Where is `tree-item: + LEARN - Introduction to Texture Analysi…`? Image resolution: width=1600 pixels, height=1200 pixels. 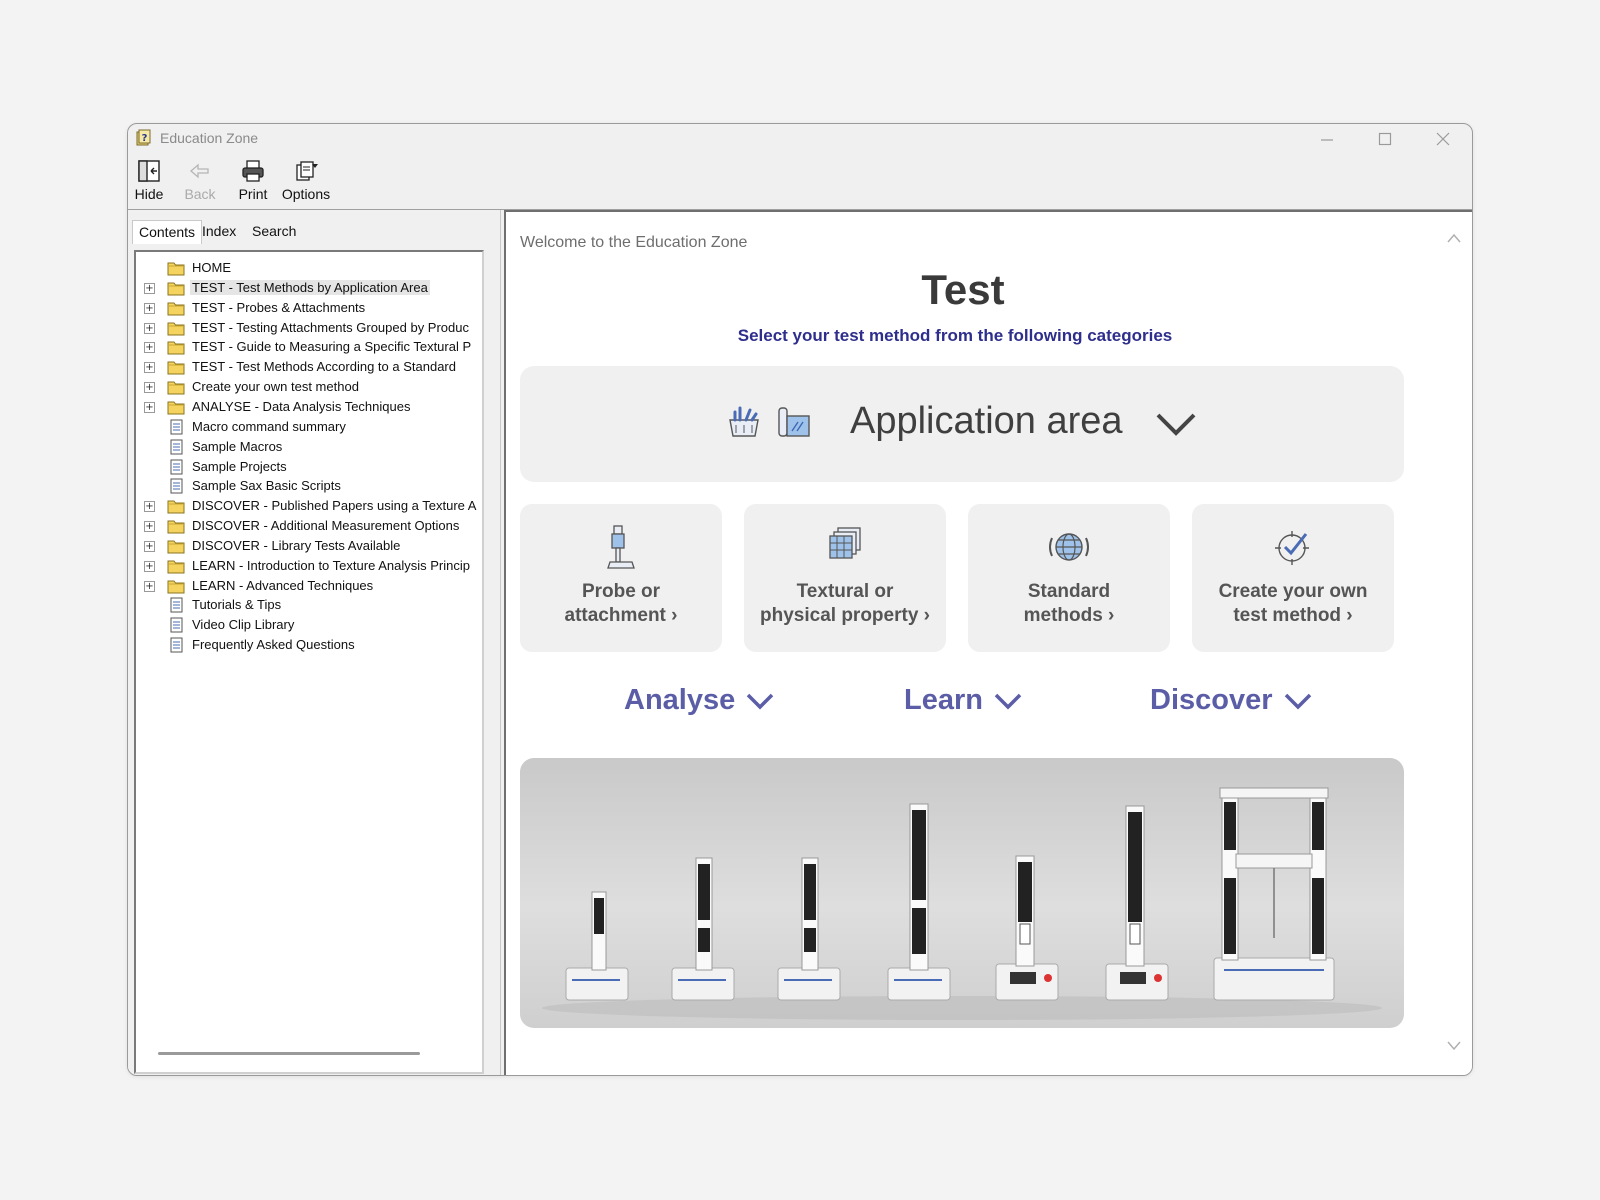 tree-item: + LEARN - Introduction to Texture Analysi… is located at coordinates (309, 566).